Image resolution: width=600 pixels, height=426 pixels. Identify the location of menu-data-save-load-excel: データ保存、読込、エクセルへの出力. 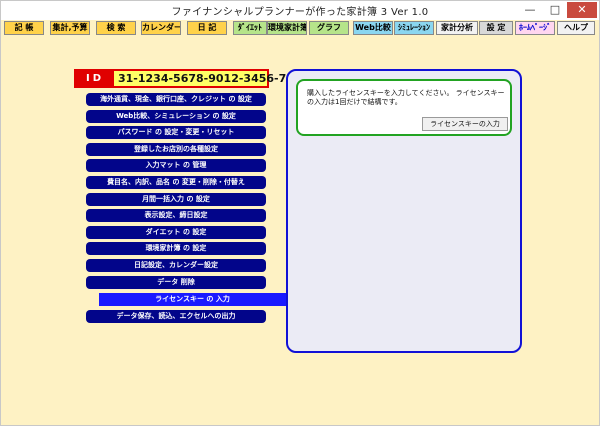
(176, 316).